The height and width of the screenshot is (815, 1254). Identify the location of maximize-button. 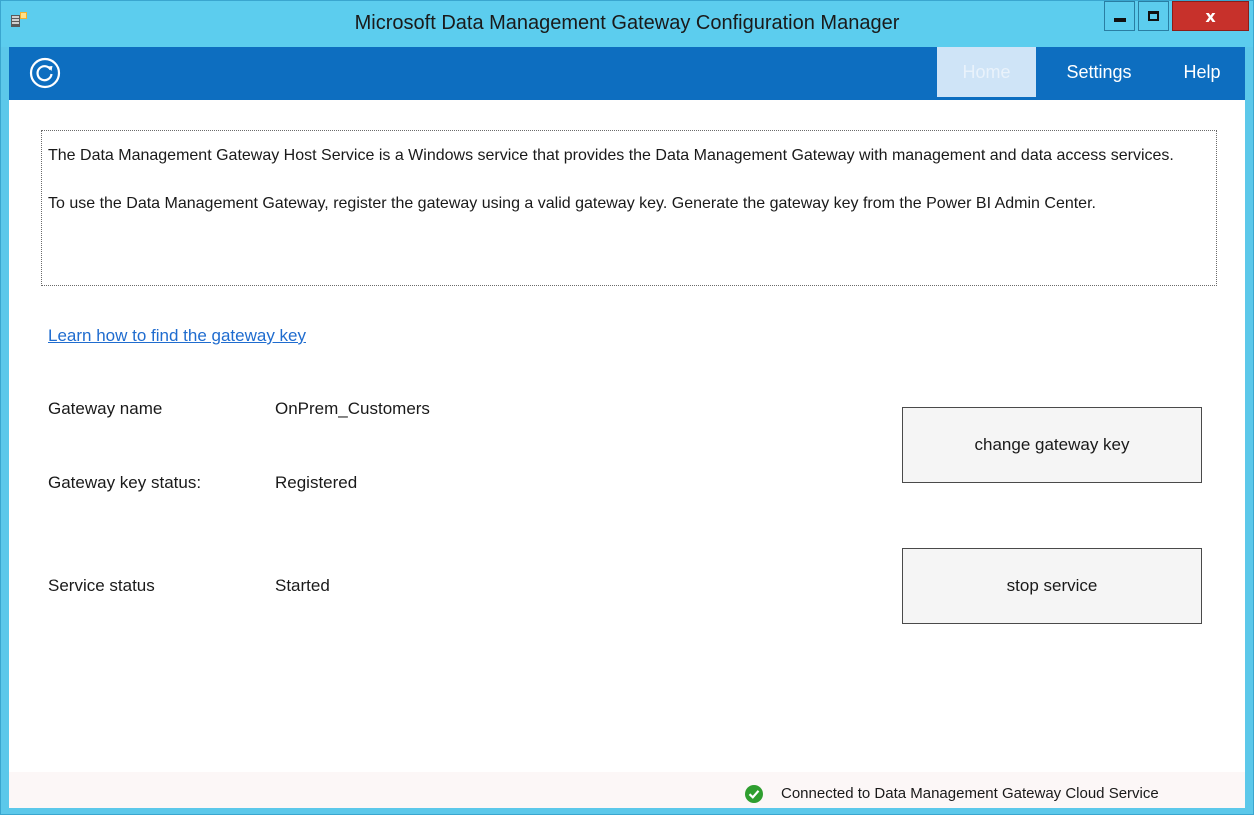
(1153, 16).